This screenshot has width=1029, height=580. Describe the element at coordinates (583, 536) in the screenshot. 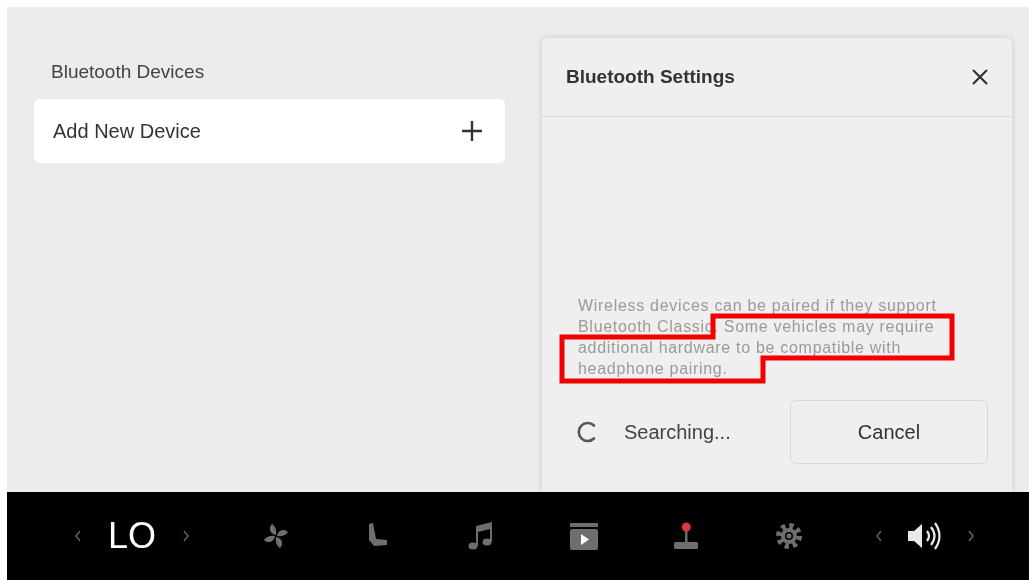

I see `video-icon` at that location.